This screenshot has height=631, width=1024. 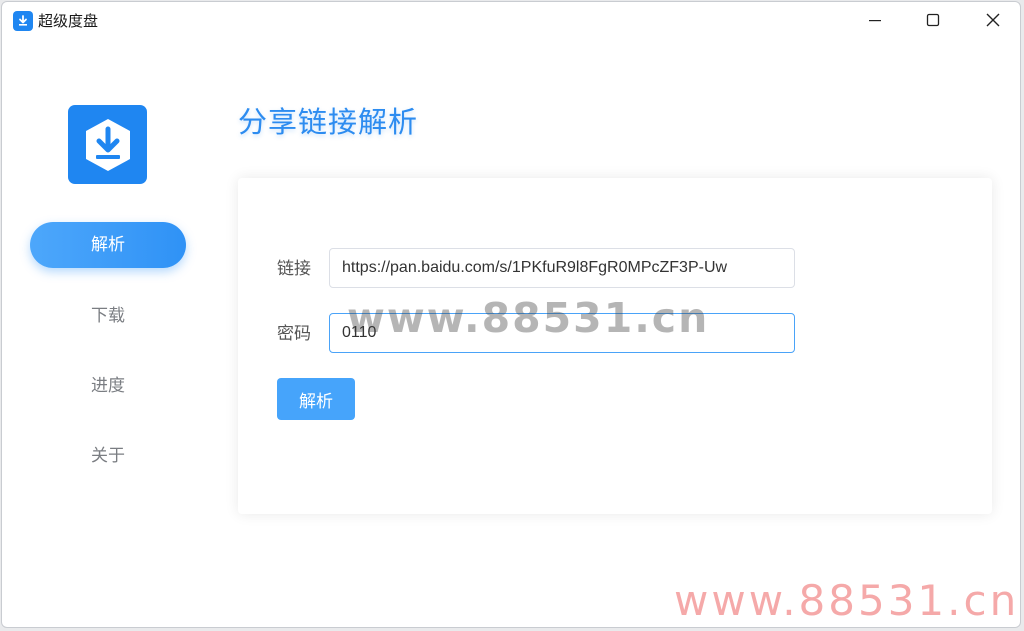 What do you see at coordinates (847, 600) in the screenshot?
I see `watermark-bottom: www.88531.cn` at bounding box center [847, 600].